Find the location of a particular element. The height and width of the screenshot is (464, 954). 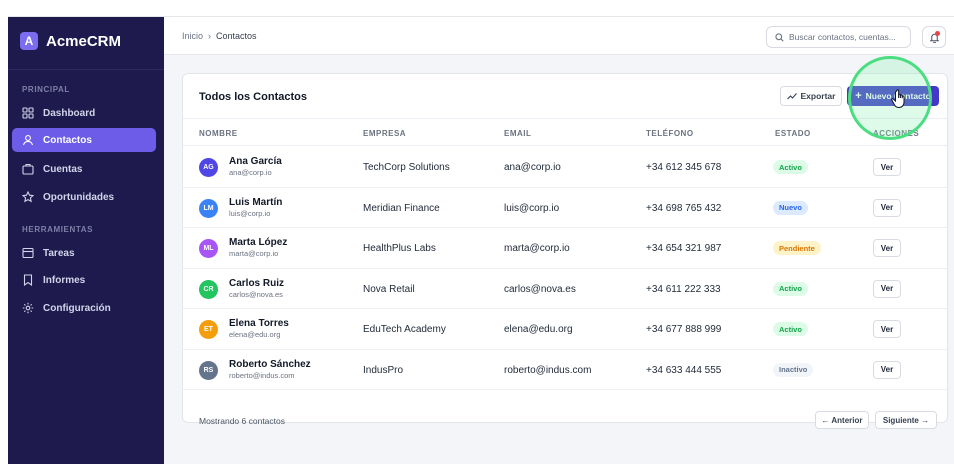

contact-subtitle: roberto@indus.com is located at coordinates (262, 375).